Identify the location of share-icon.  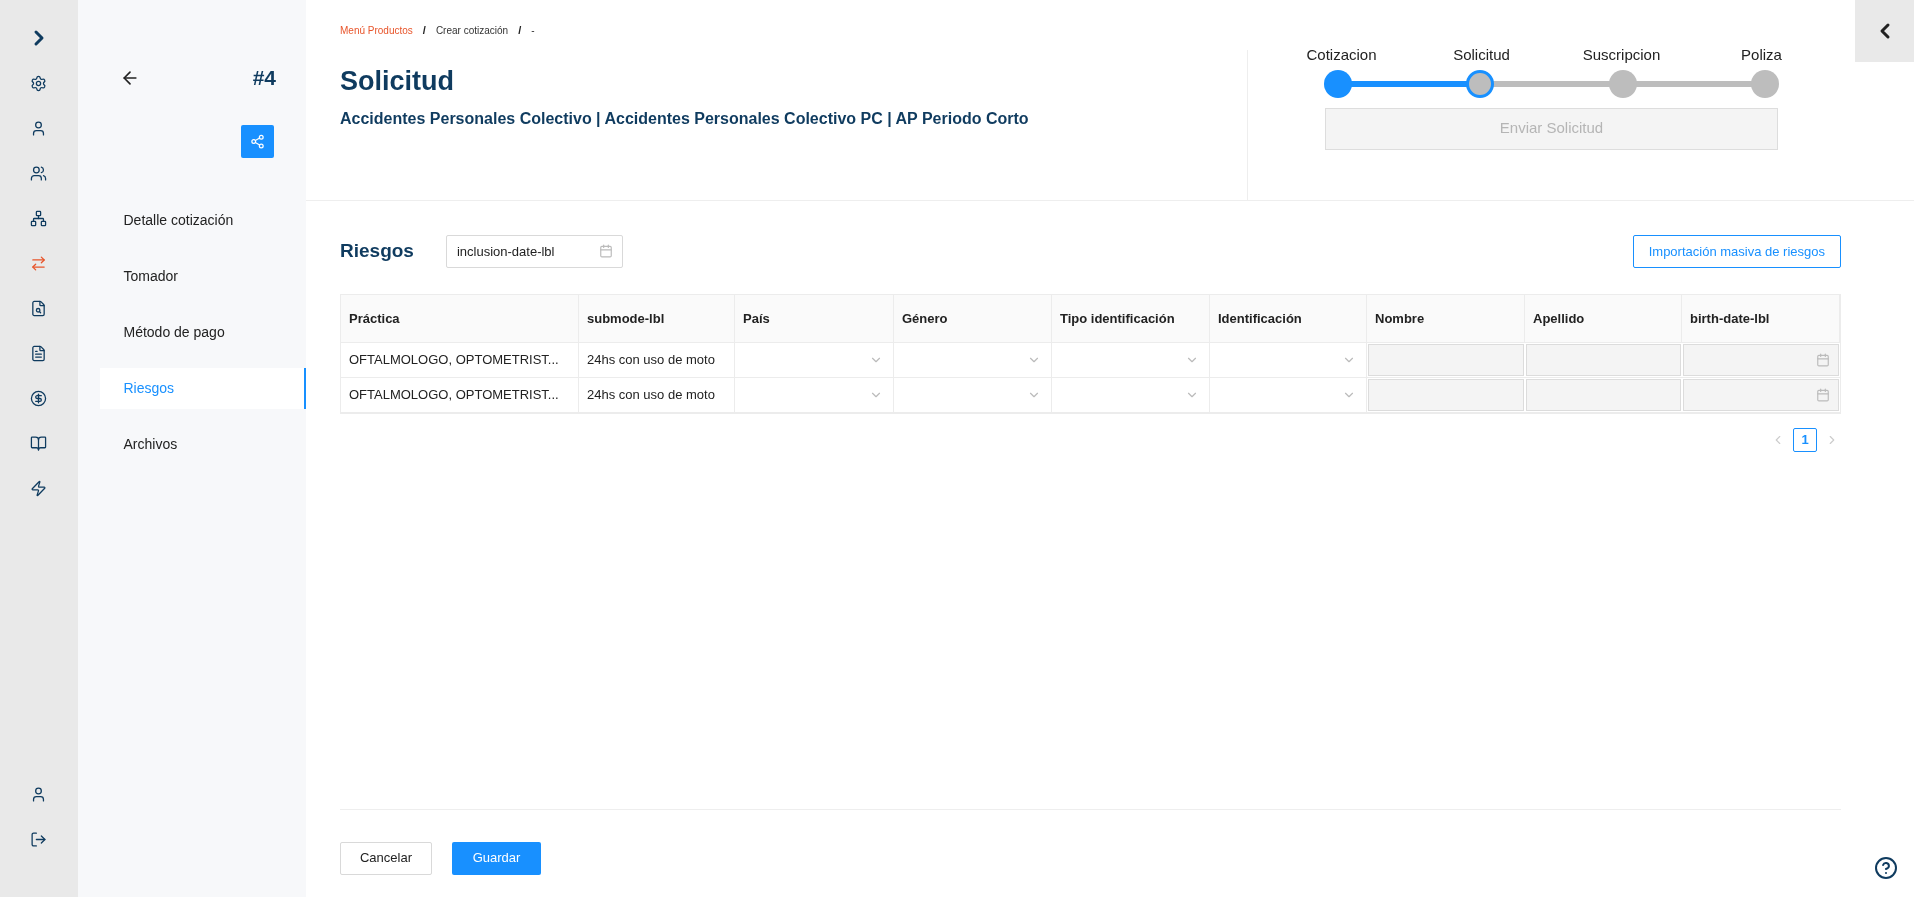
(257, 141).